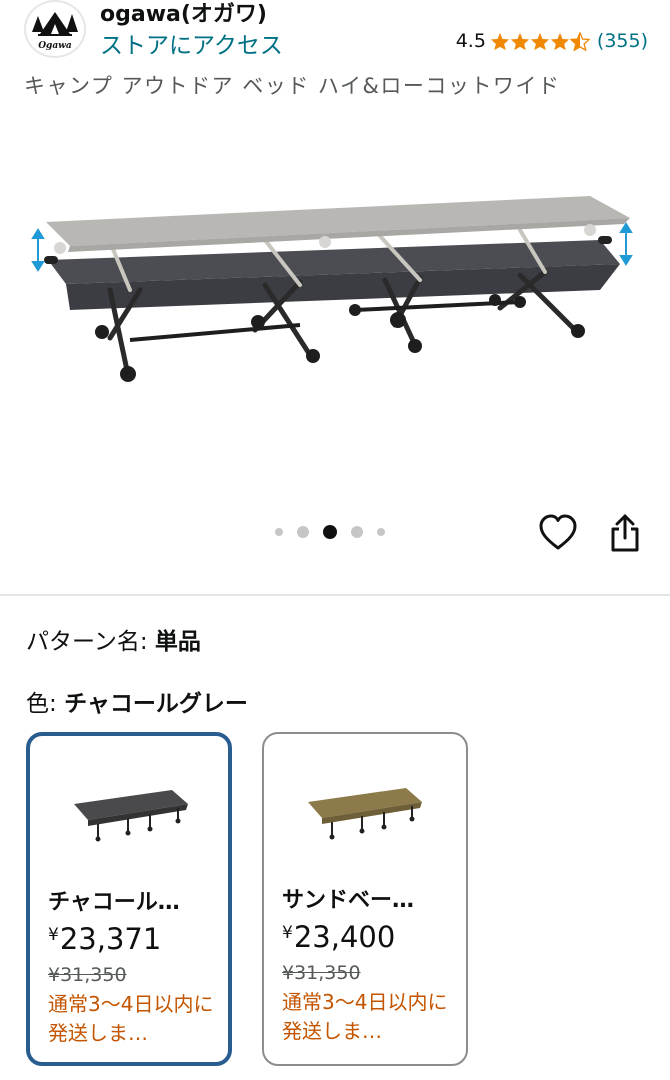 The height and width of the screenshot is (1080, 670). What do you see at coordinates (292, 86) in the screenshot?
I see `product-title: キャンプ アウトドア ベッド ハイ&ローコットワイド` at bounding box center [292, 86].